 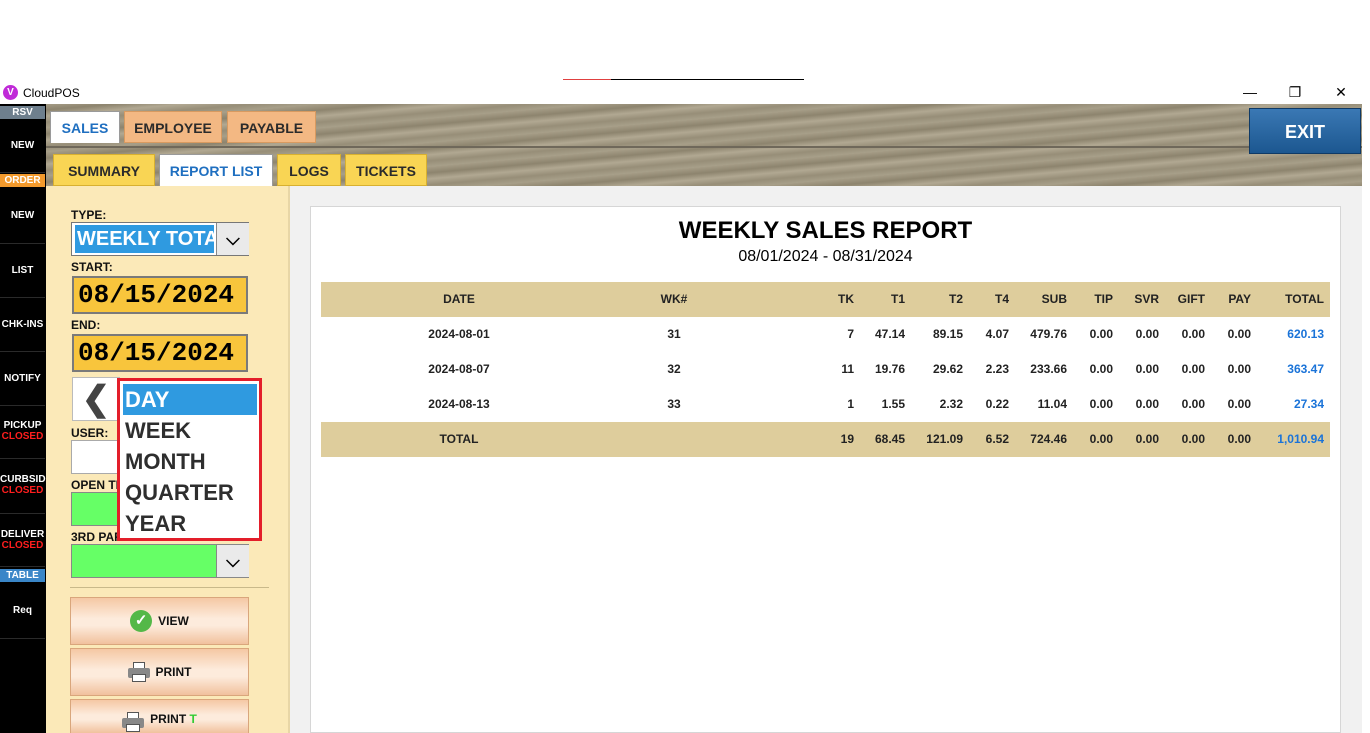 I want to click on cell-t2: 2.32, so click(x=951, y=404).